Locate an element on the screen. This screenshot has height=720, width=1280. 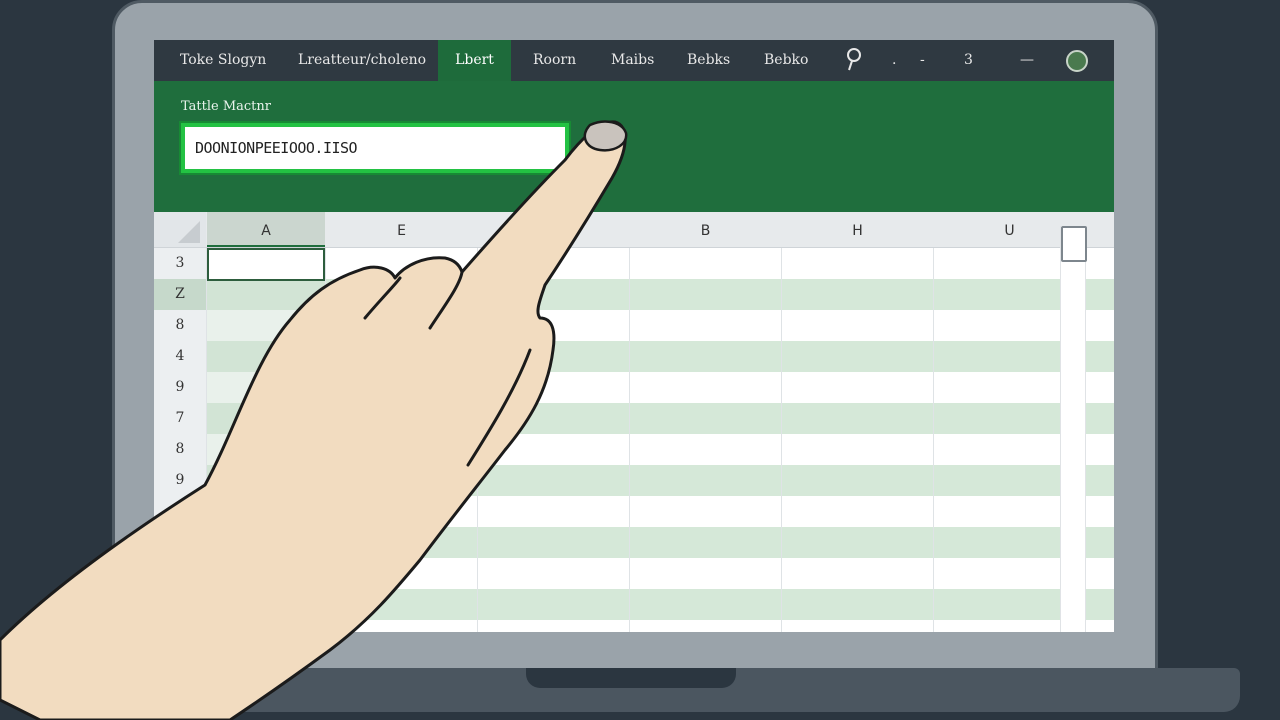
nav-item-bebks: Bebks is located at coordinates (708, 60).